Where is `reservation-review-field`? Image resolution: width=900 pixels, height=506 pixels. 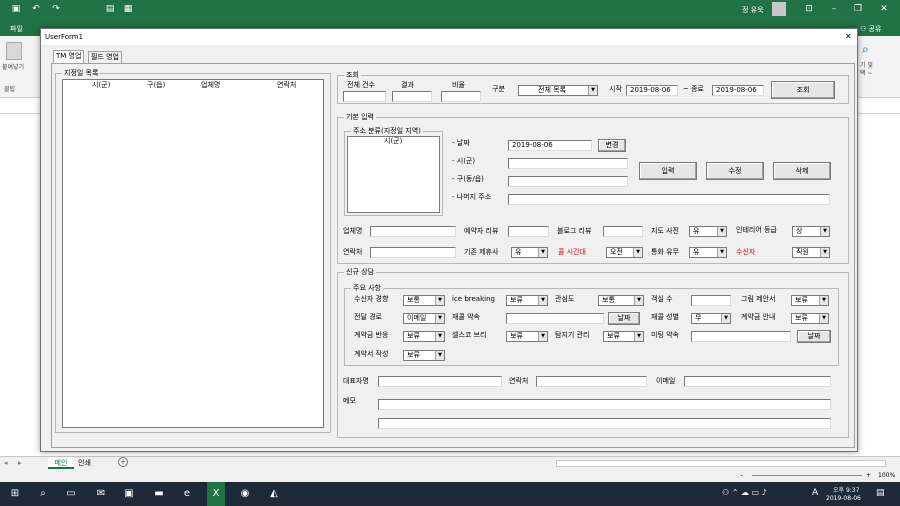 reservation-review-field is located at coordinates (528, 231).